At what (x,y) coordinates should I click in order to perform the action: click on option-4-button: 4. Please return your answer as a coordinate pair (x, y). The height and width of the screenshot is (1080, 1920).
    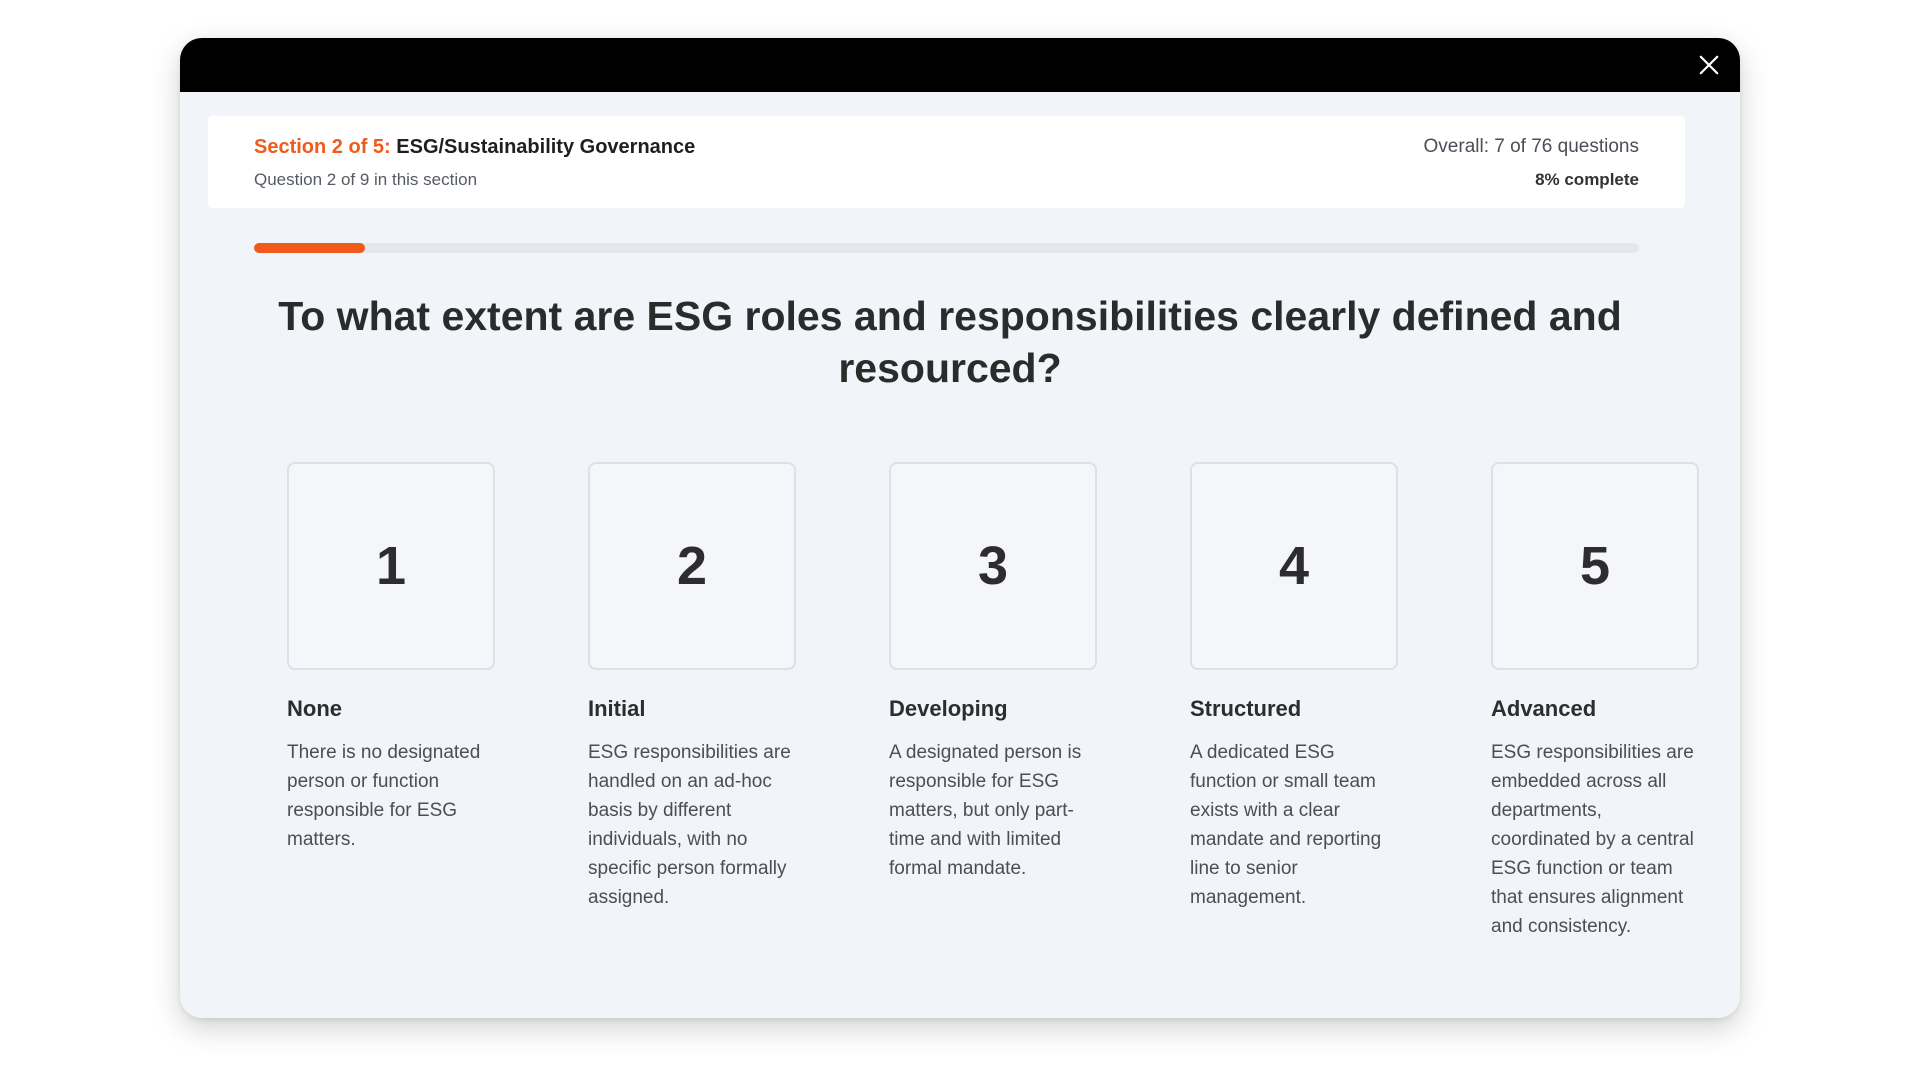
    Looking at the image, I should click on (1294, 566).